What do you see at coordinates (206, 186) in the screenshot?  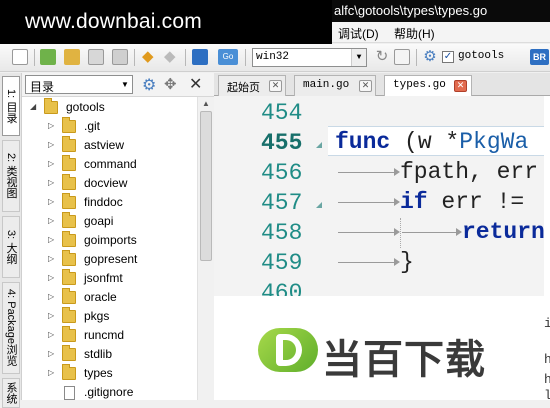 I see `scrollbar-thumb` at bounding box center [206, 186].